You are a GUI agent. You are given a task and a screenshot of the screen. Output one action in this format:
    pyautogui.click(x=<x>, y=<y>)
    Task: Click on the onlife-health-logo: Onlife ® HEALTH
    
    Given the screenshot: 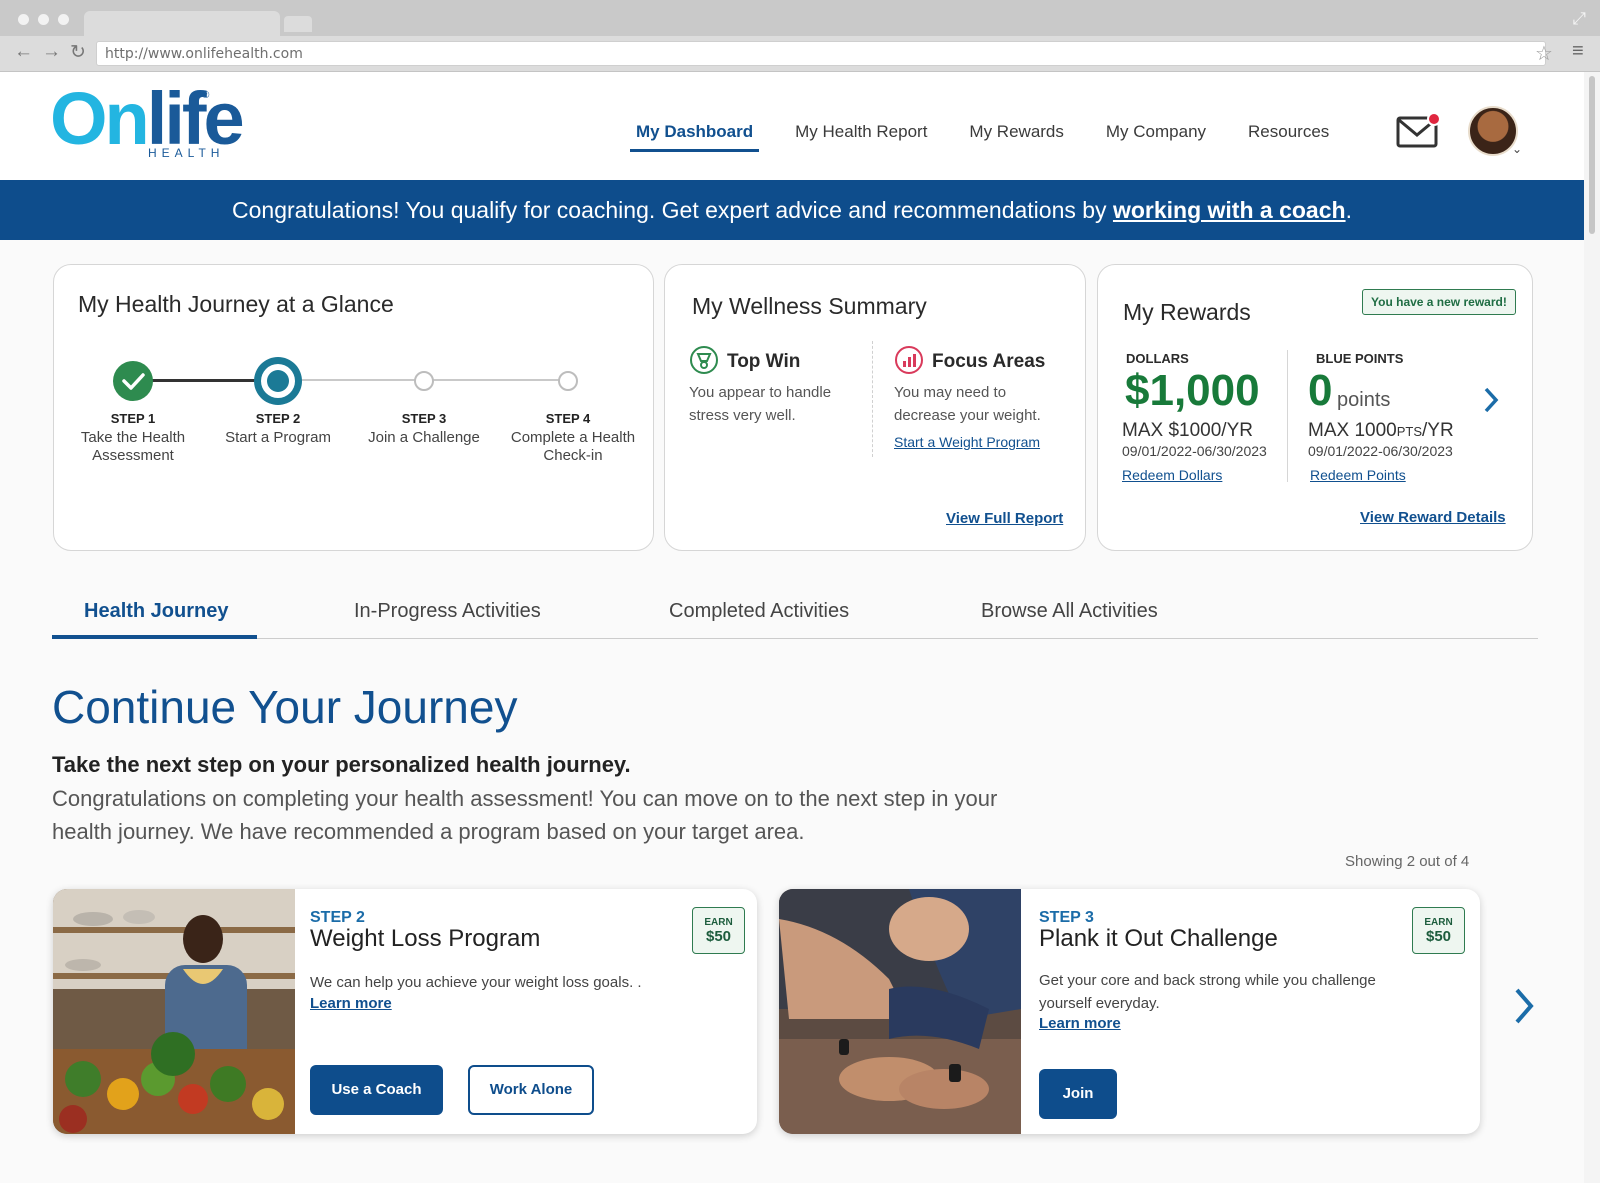 What is the action you would take?
    pyautogui.click(x=147, y=122)
    